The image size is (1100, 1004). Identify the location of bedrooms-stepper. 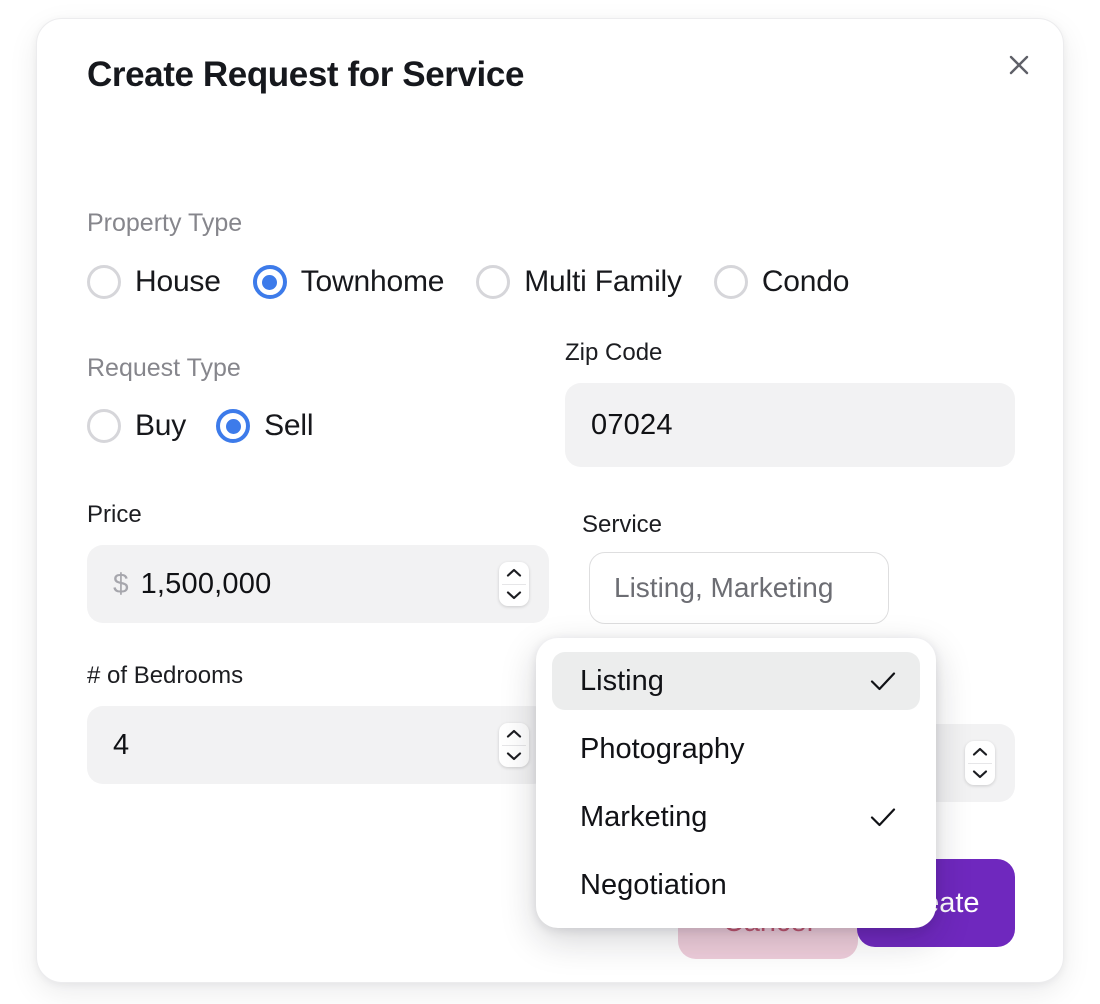
(514, 745).